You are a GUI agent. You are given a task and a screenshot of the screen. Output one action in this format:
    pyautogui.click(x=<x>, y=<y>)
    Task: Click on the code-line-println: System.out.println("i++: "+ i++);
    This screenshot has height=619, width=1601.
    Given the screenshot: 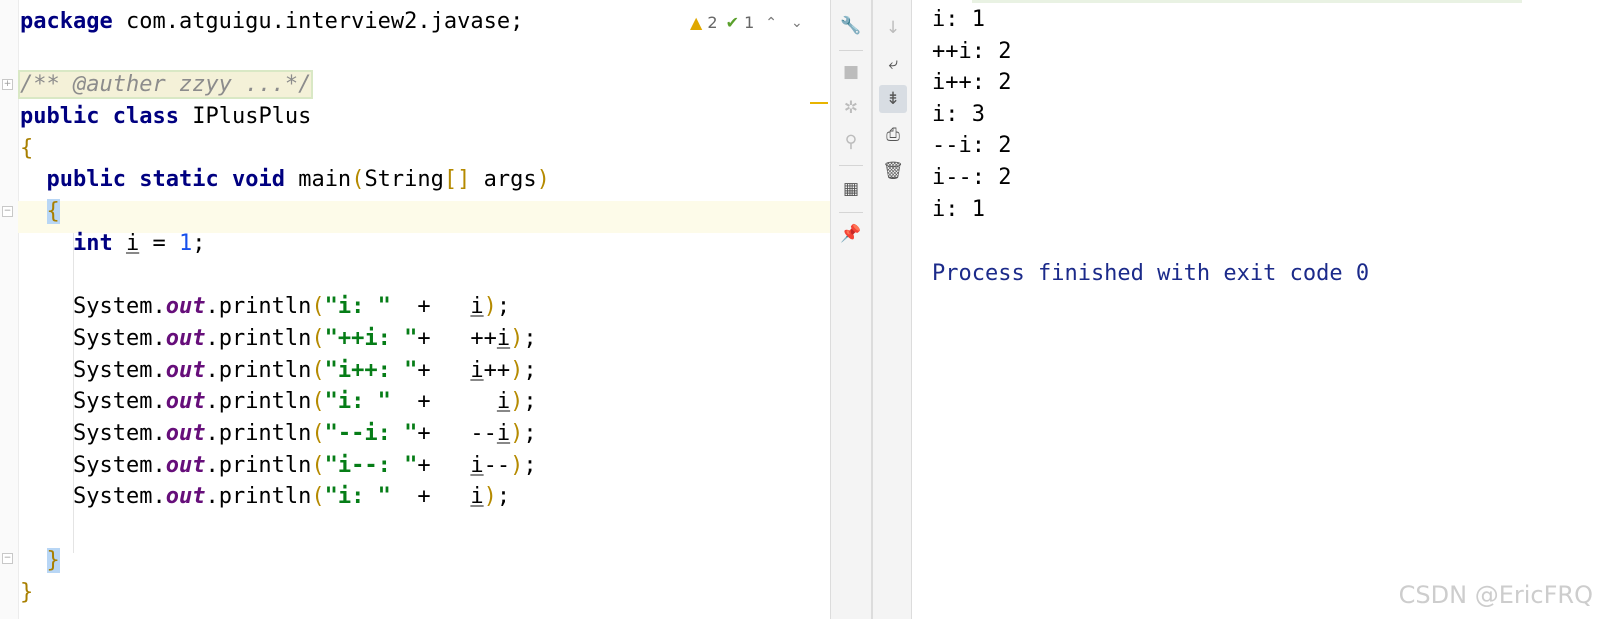 What is the action you would take?
    pyautogui.click(x=278, y=371)
    